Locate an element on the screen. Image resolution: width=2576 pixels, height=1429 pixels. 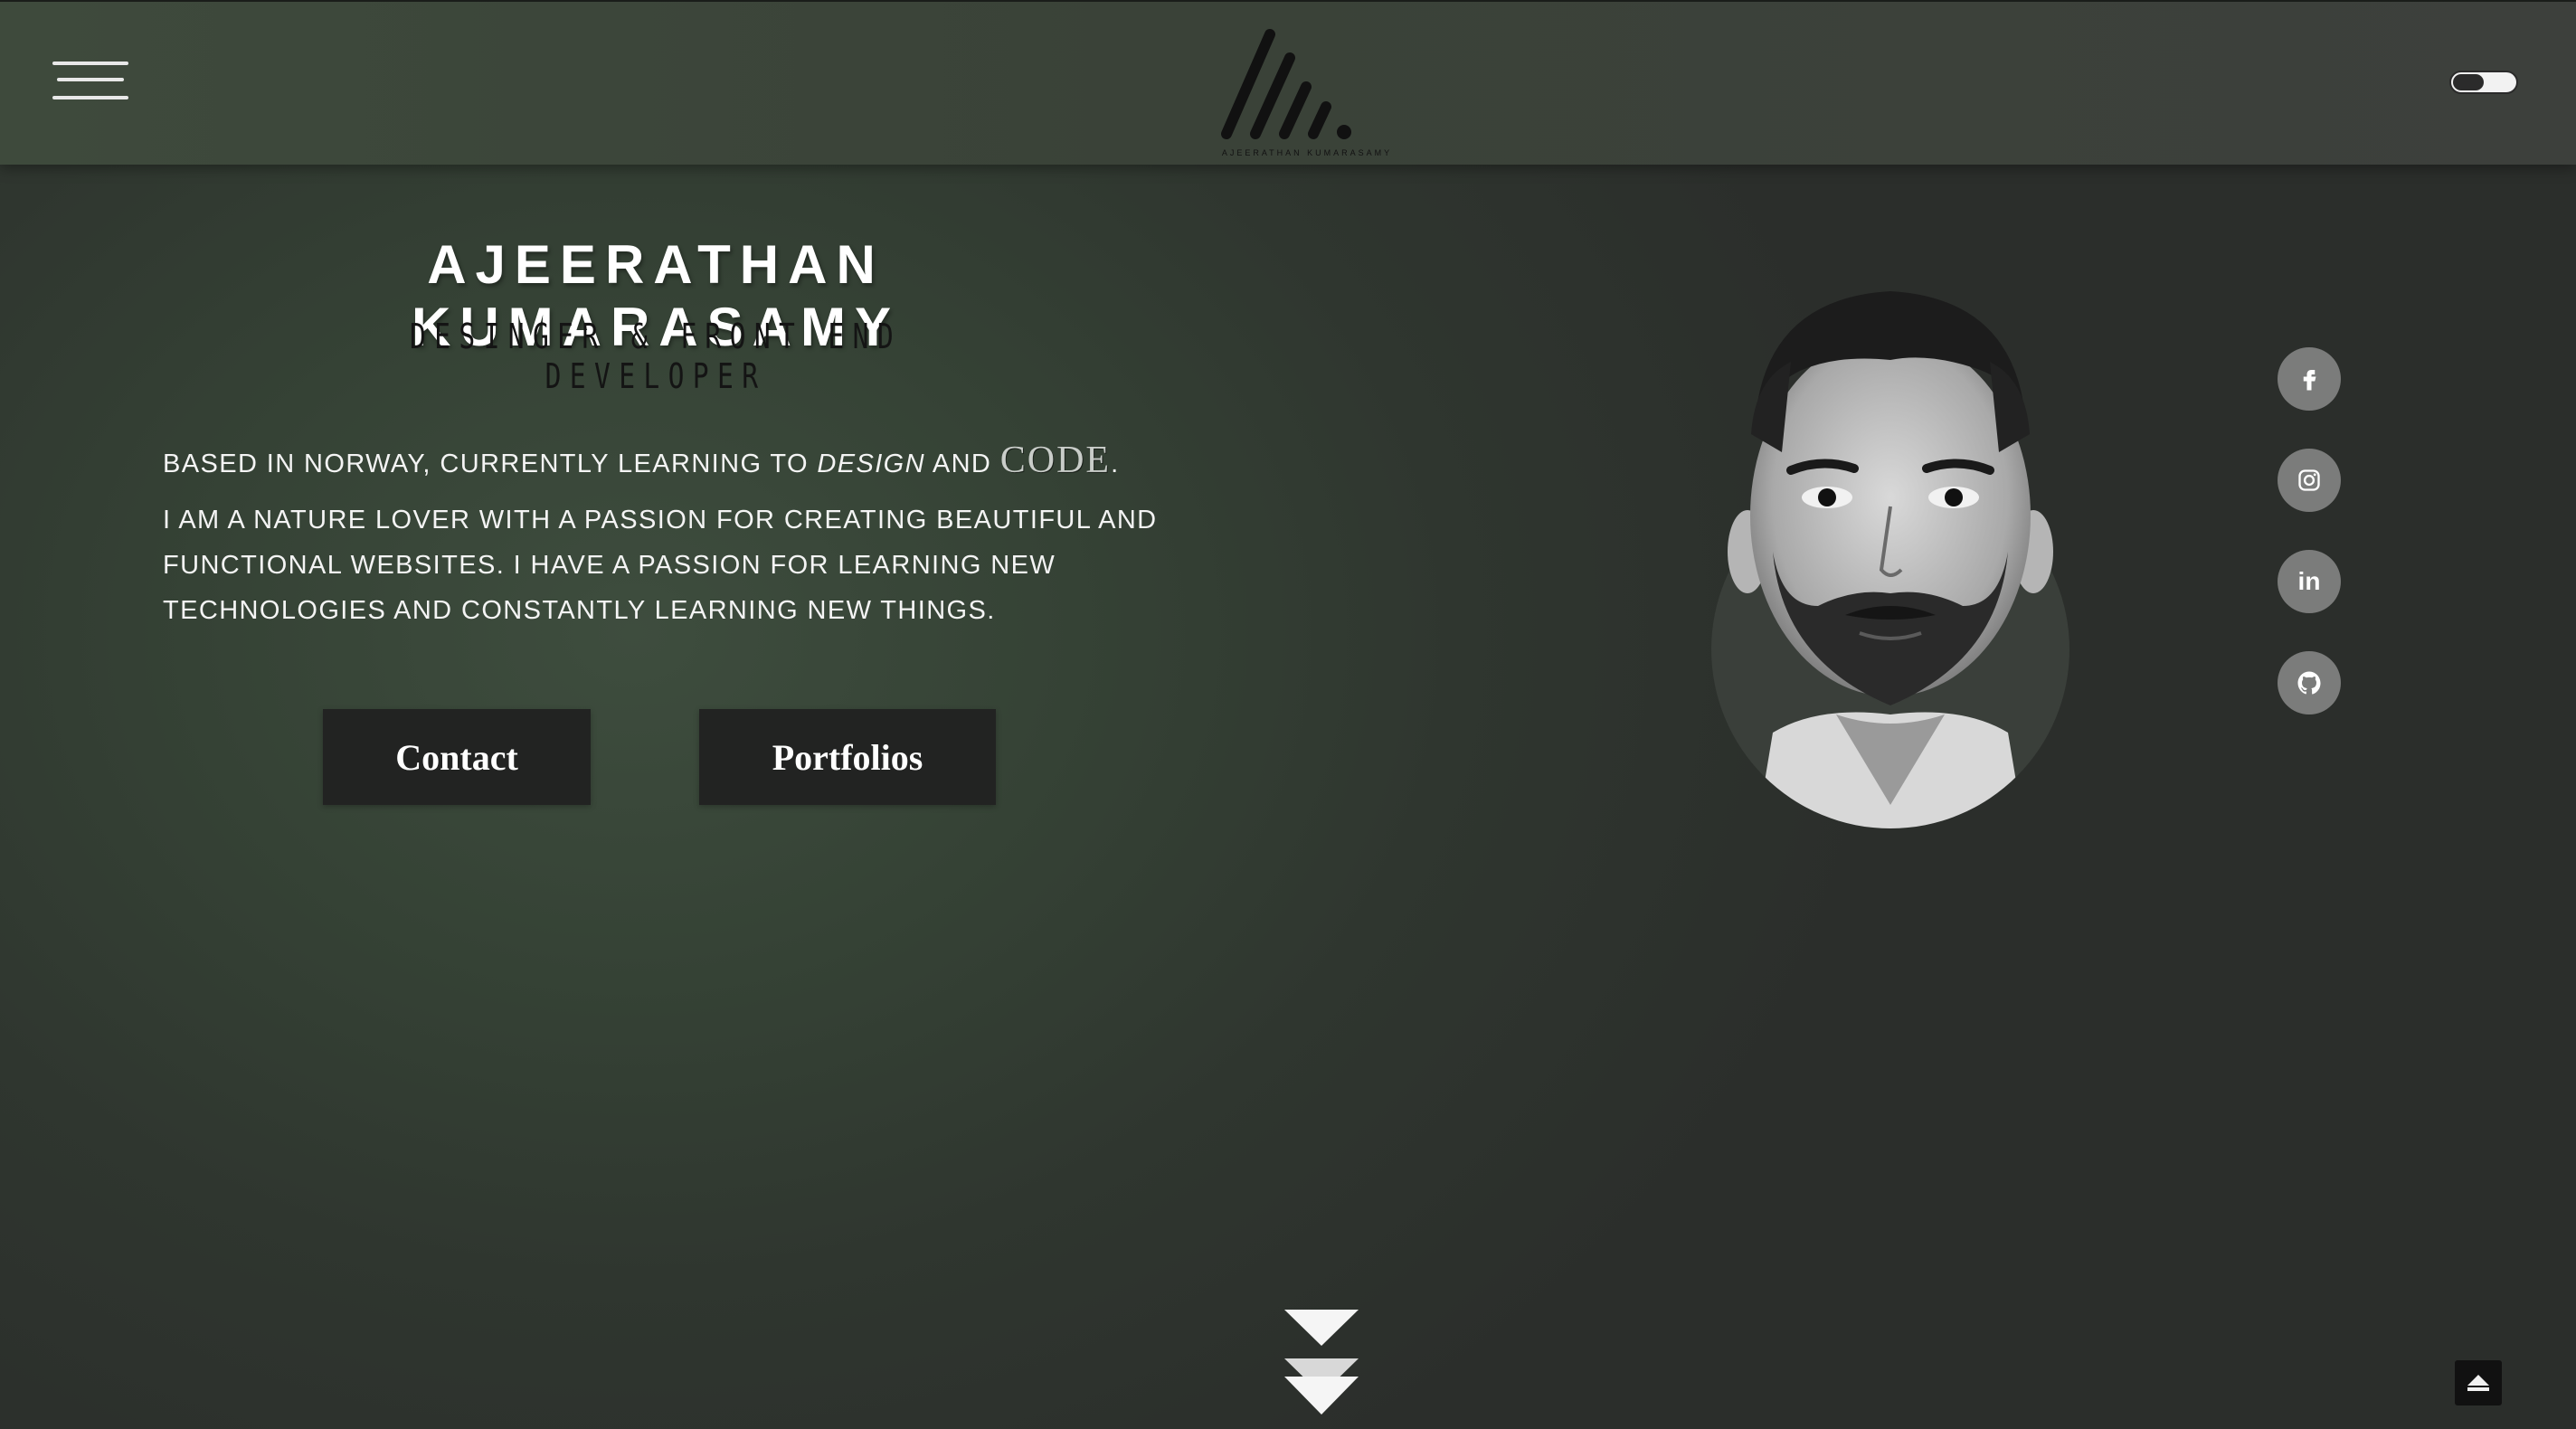
contact-button: Contact is located at coordinates (457, 757).